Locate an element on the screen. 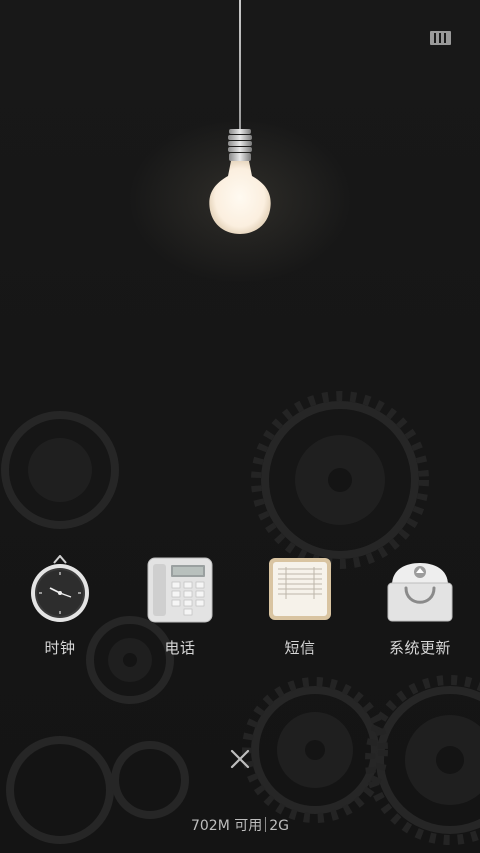 This screenshot has width=480, height=853. memory-divider is located at coordinates (266, 824).